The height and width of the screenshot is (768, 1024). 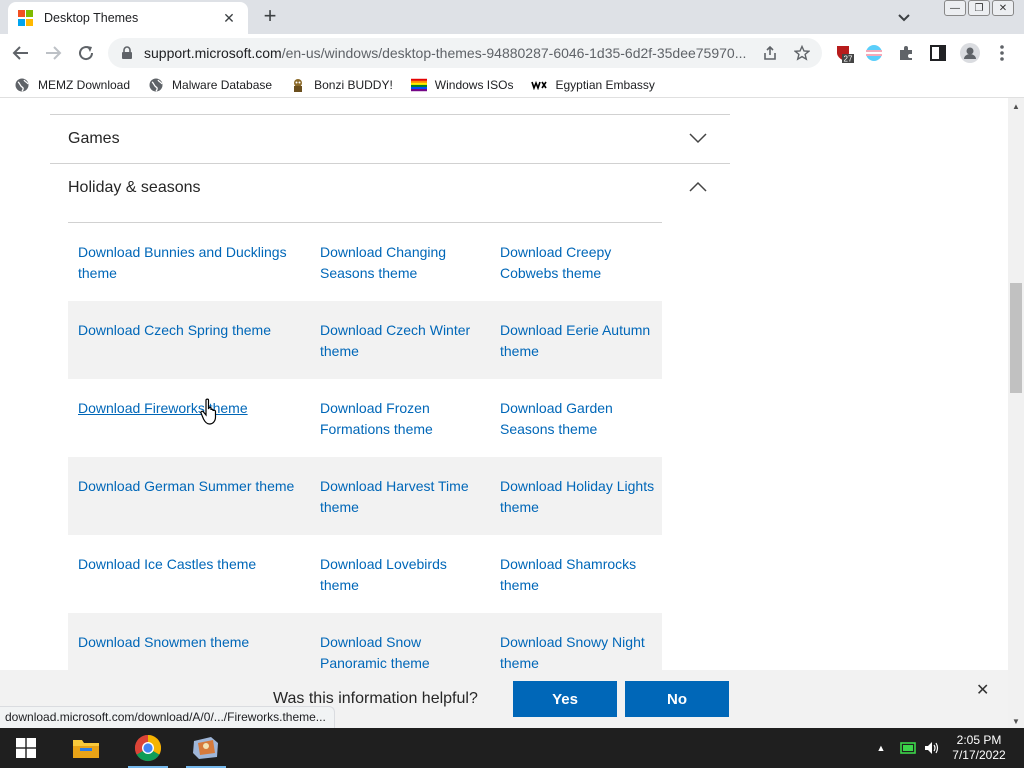 What do you see at coordinates (844, 53) in the screenshot?
I see `extension-shield-icon: 27` at bounding box center [844, 53].